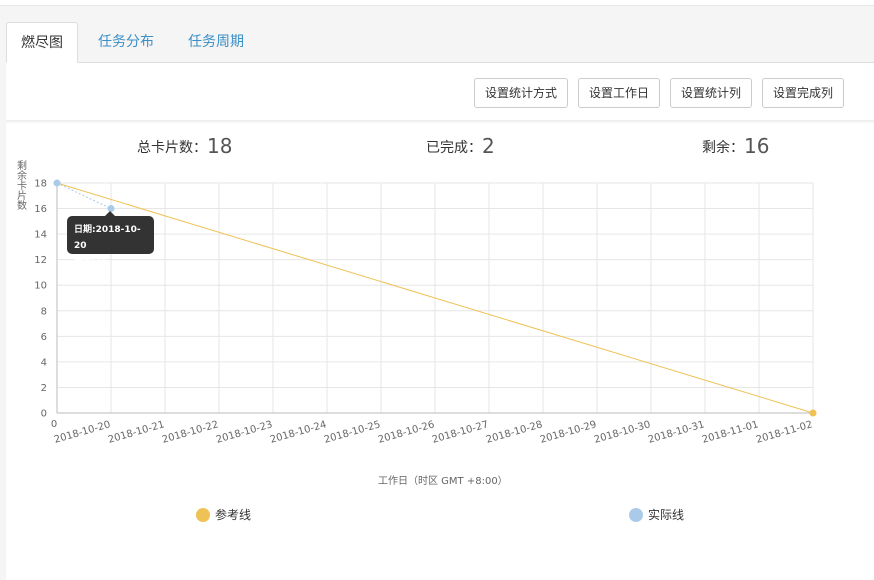 Image resolution: width=874 pixels, height=580 pixels. What do you see at coordinates (44, 311) in the screenshot?
I see `y-tick-label: 8` at bounding box center [44, 311].